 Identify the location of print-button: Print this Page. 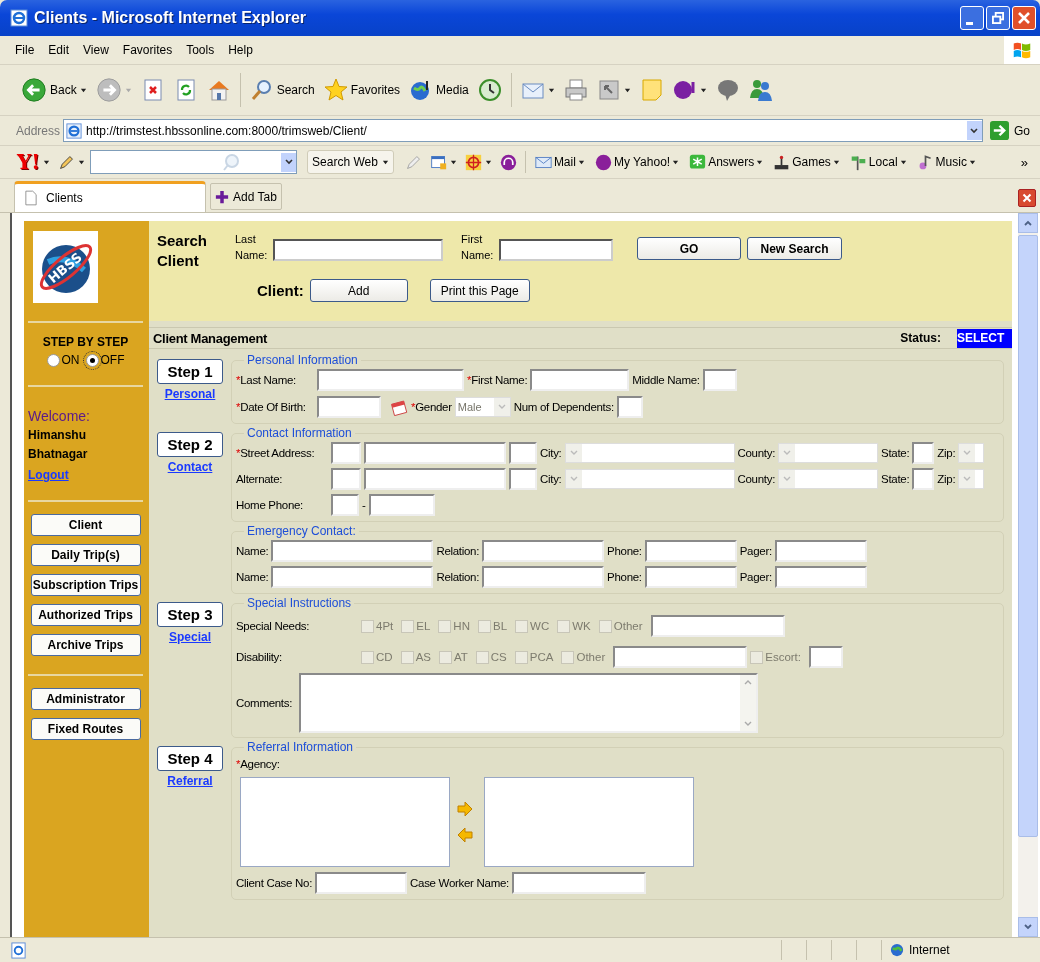
(479, 290).